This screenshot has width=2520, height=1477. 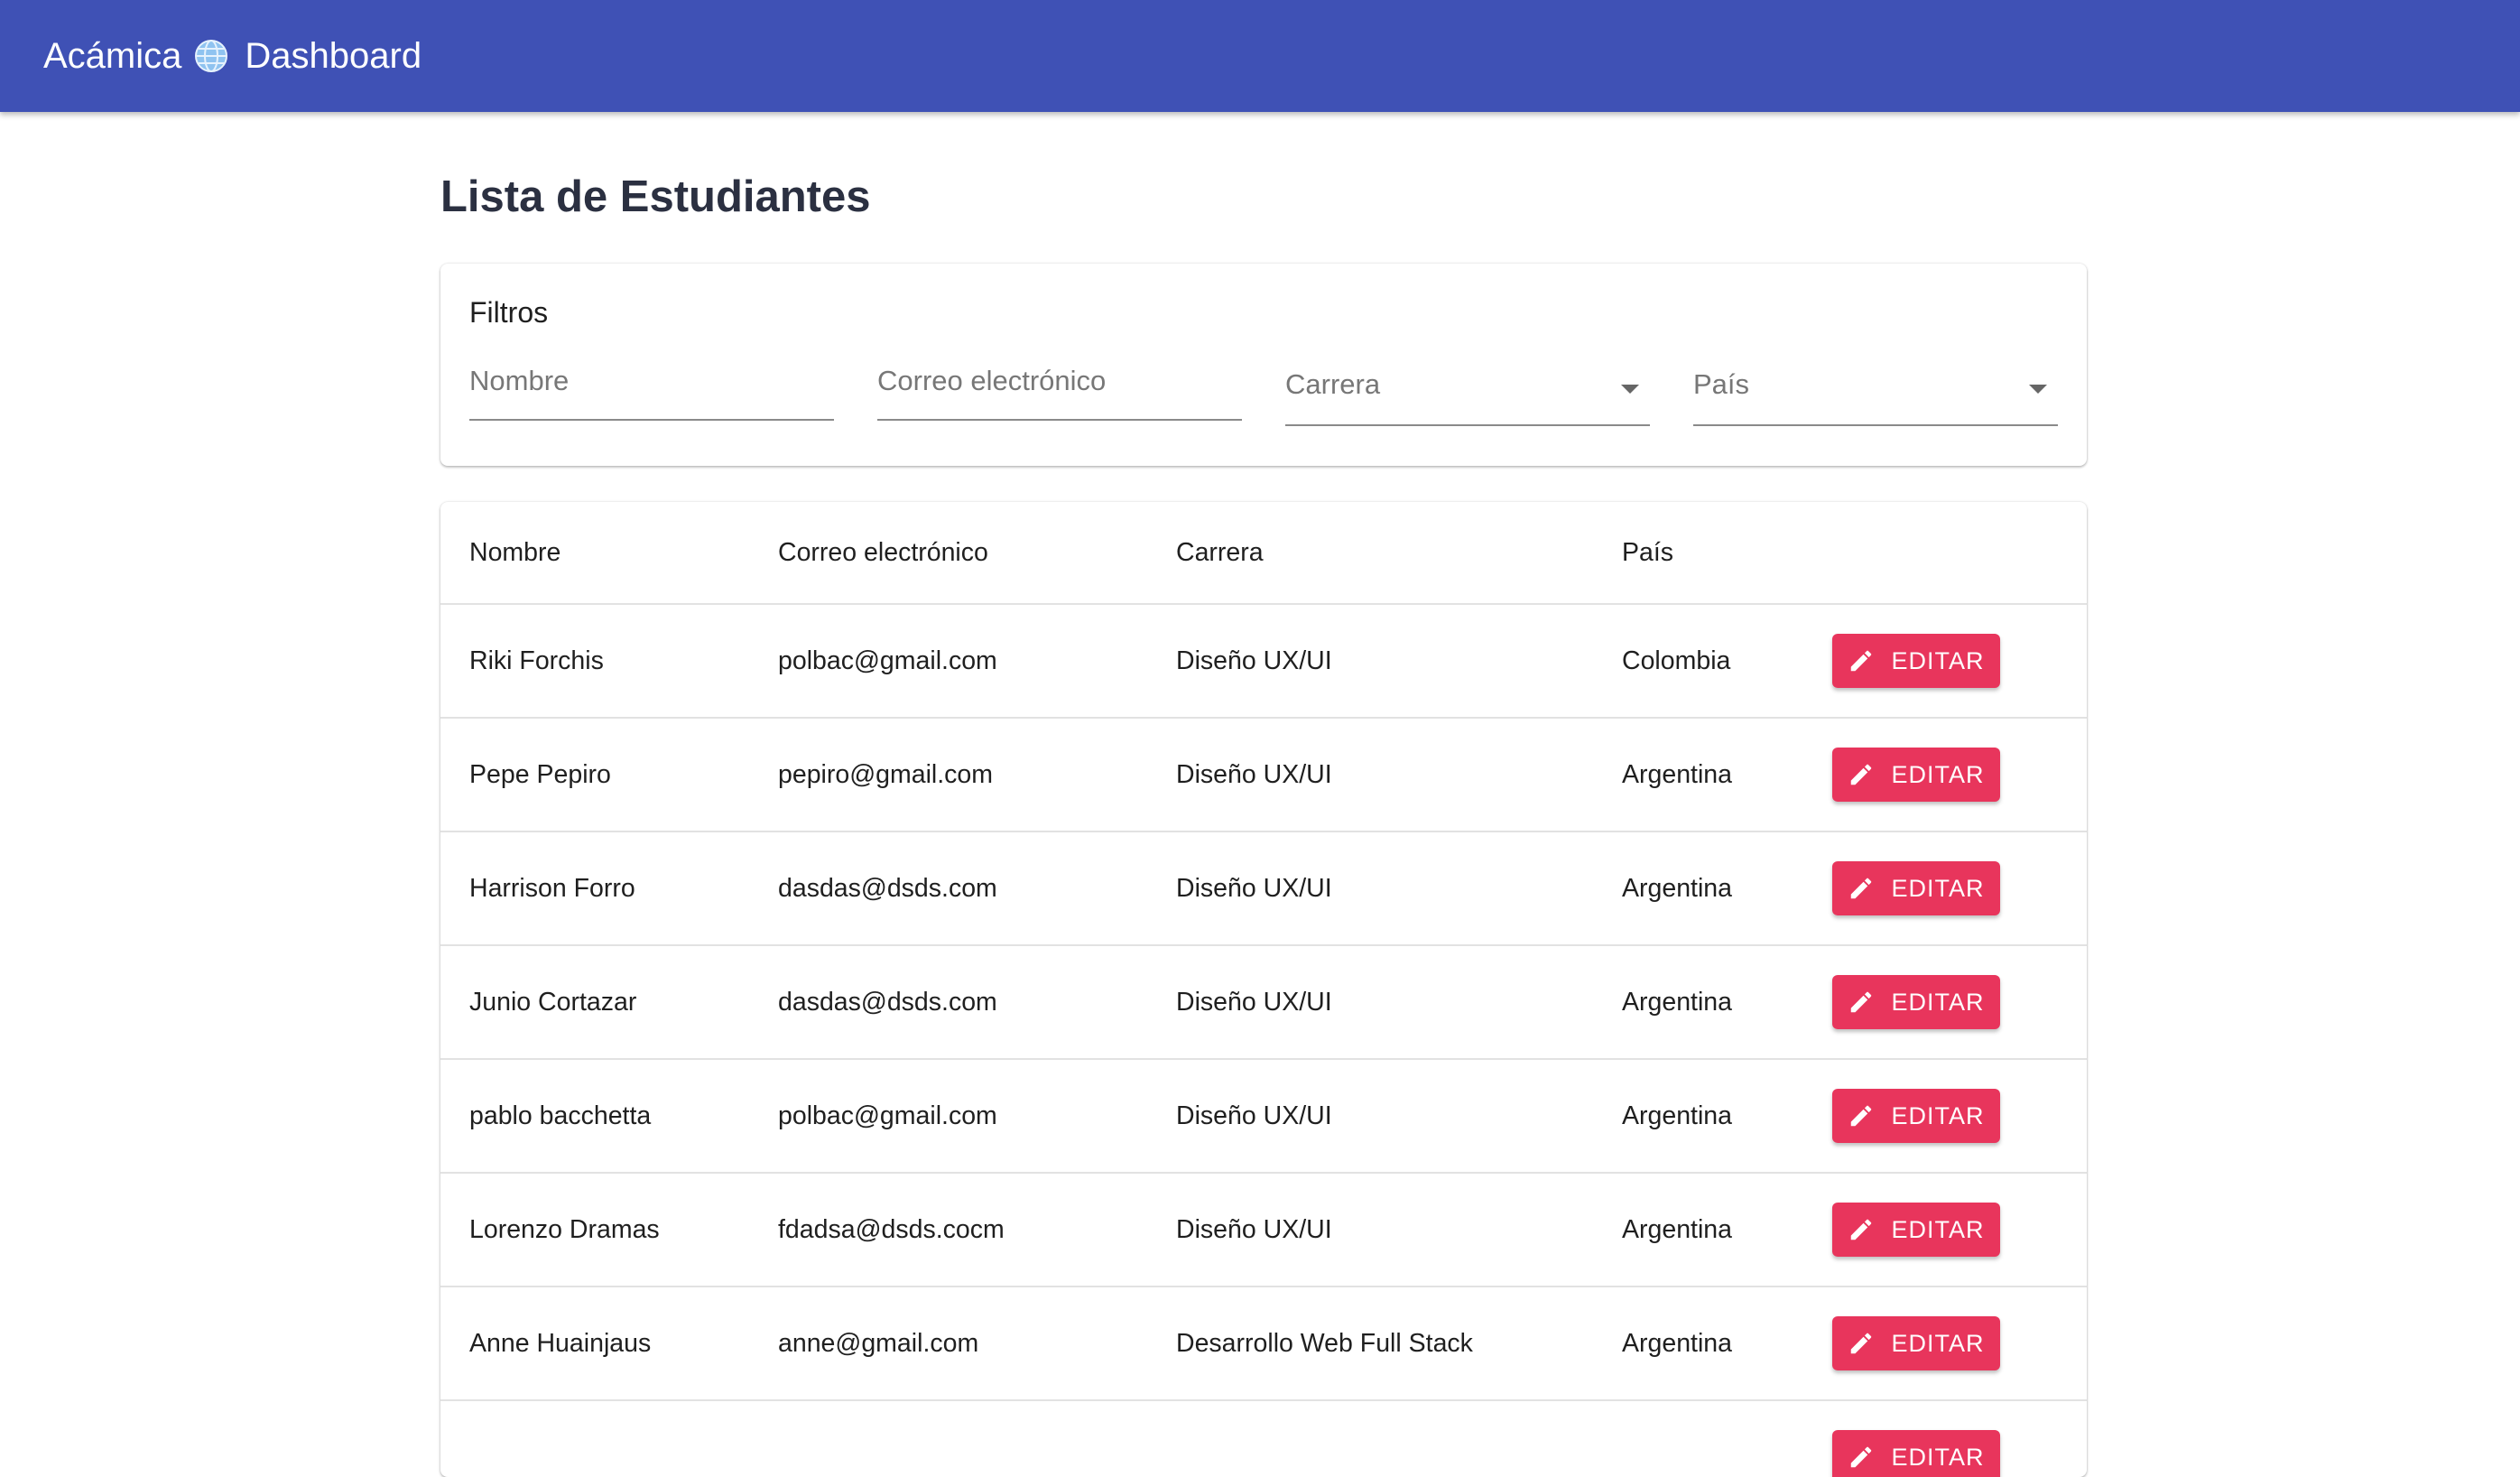 I want to click on correo-filter-input, so click(x=1059, y=381).